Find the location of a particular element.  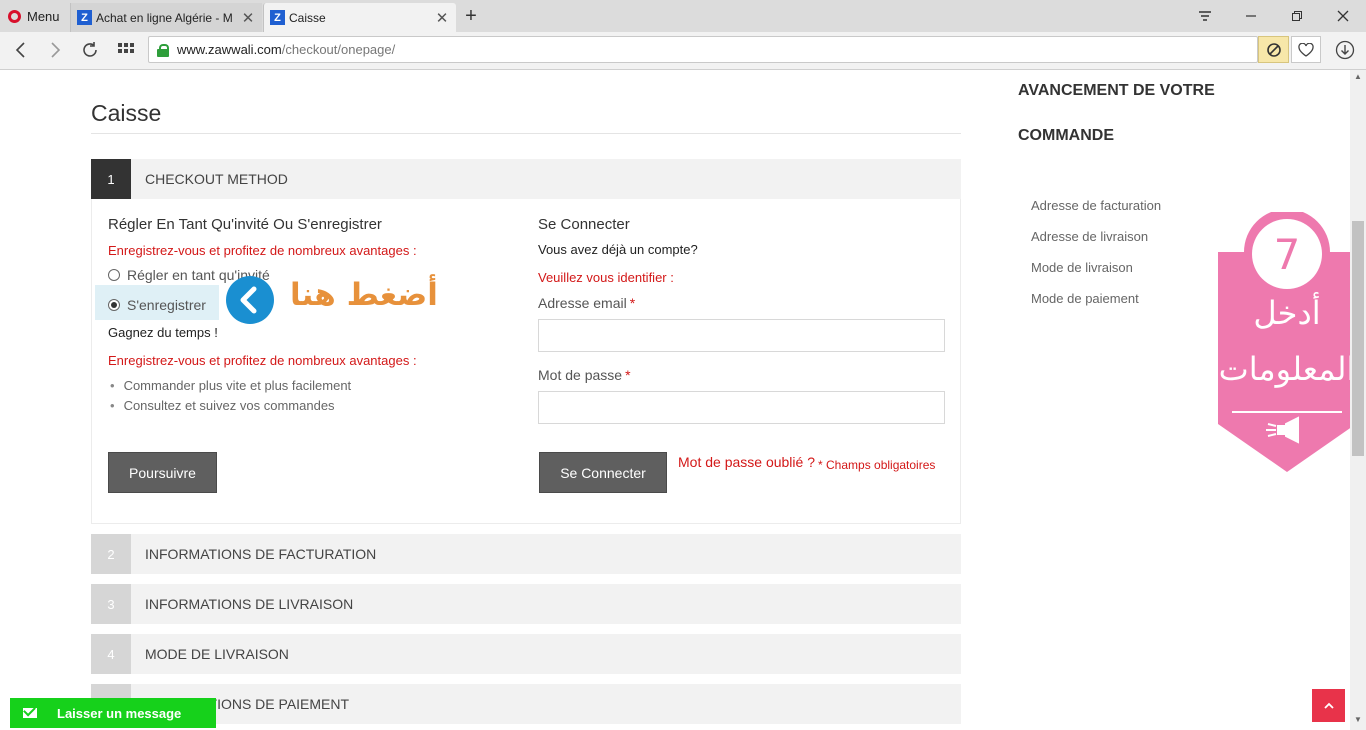

url-path: /checkout/onepage/ is located at coordinates (338, 49).